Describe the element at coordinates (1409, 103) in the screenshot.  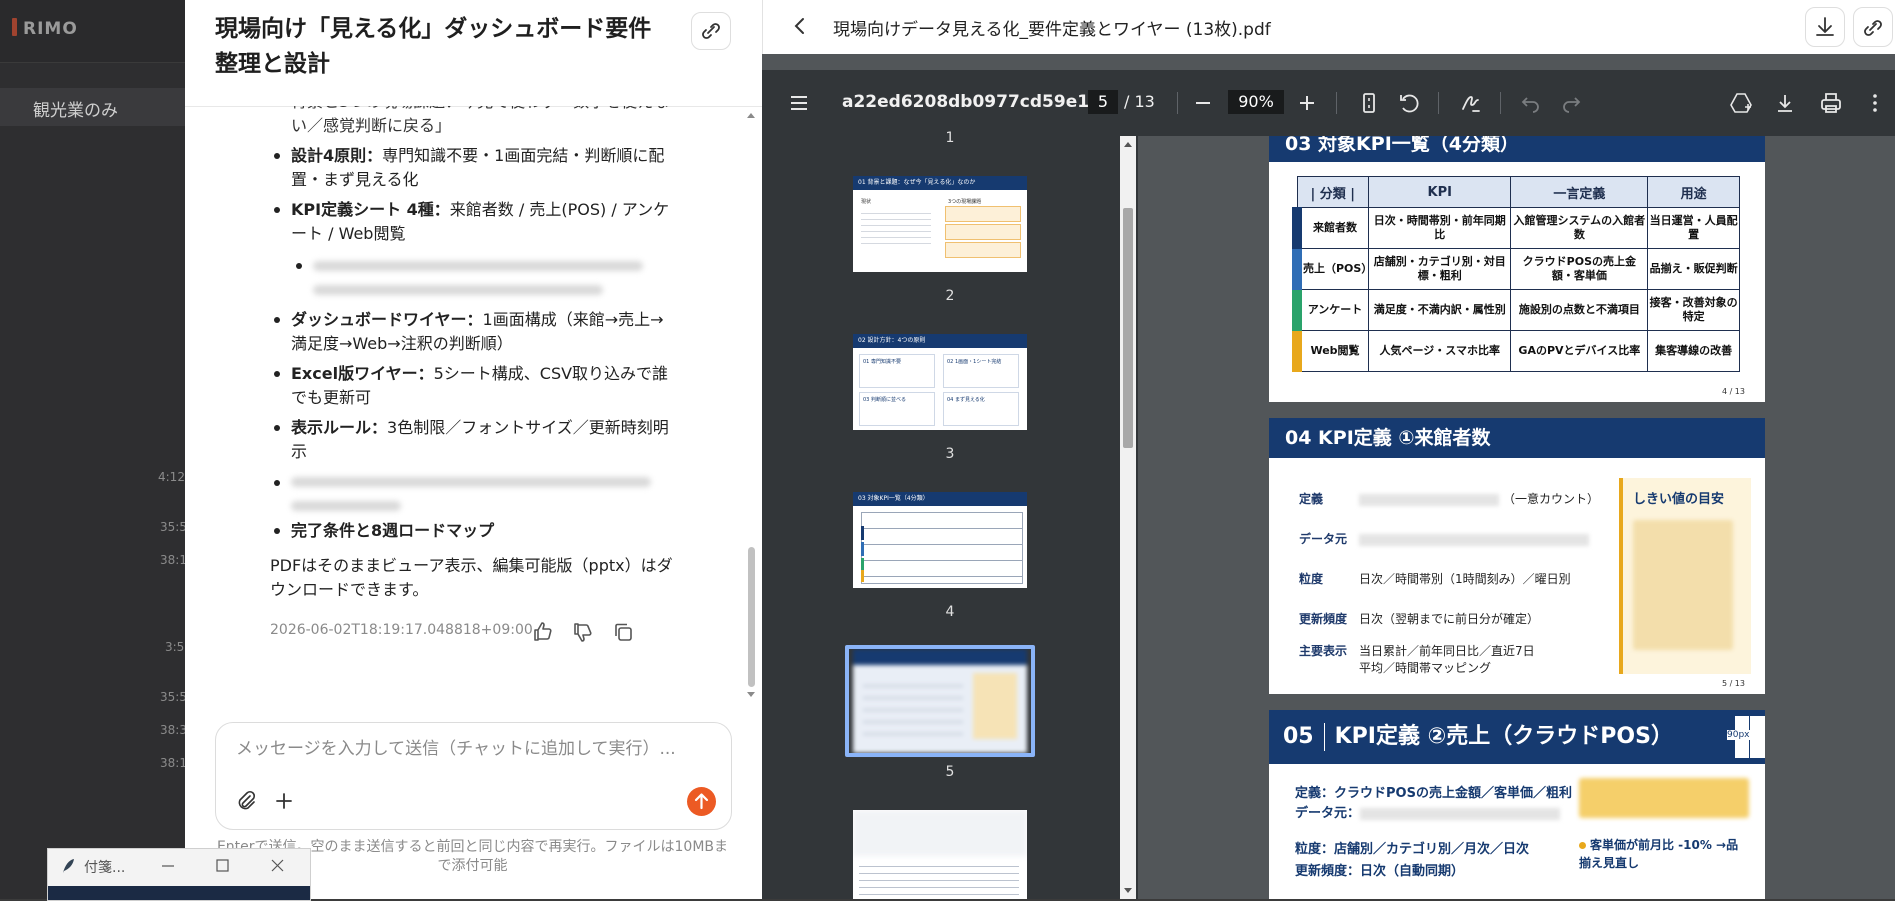
I see `rotate-icon` at that location.